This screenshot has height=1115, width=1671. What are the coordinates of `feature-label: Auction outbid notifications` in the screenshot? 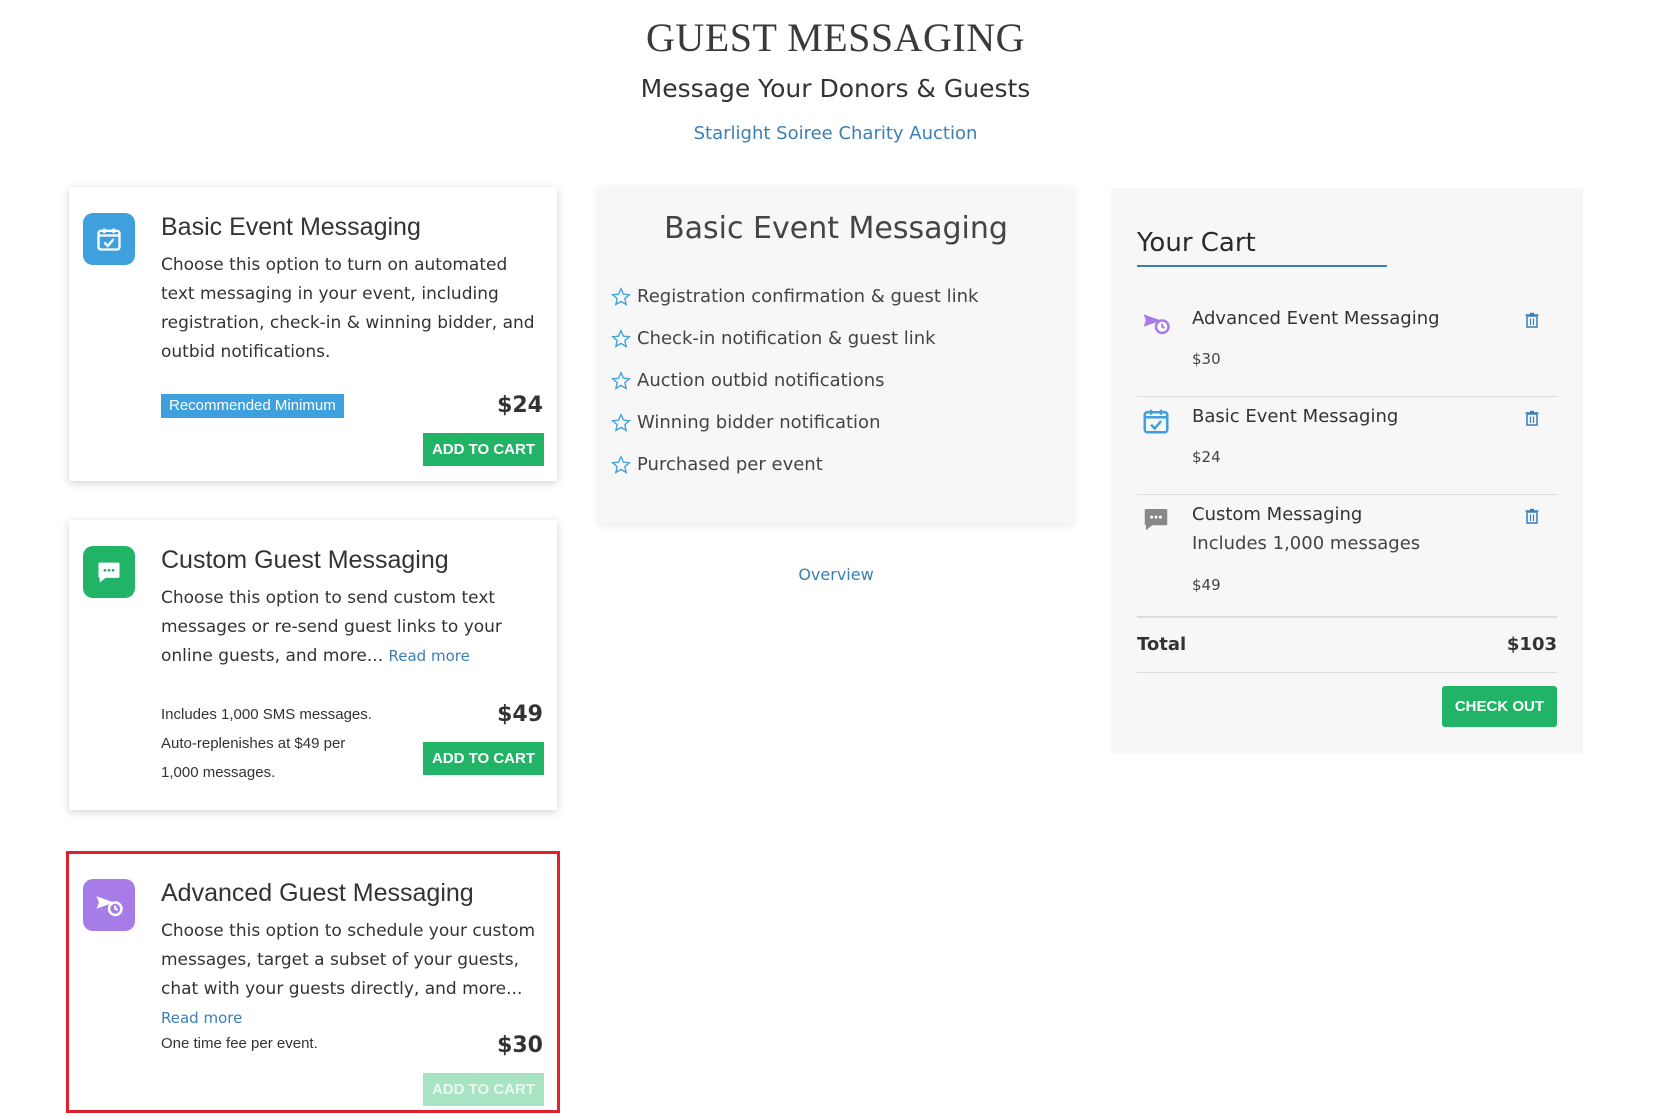 It's located at (761, 380).